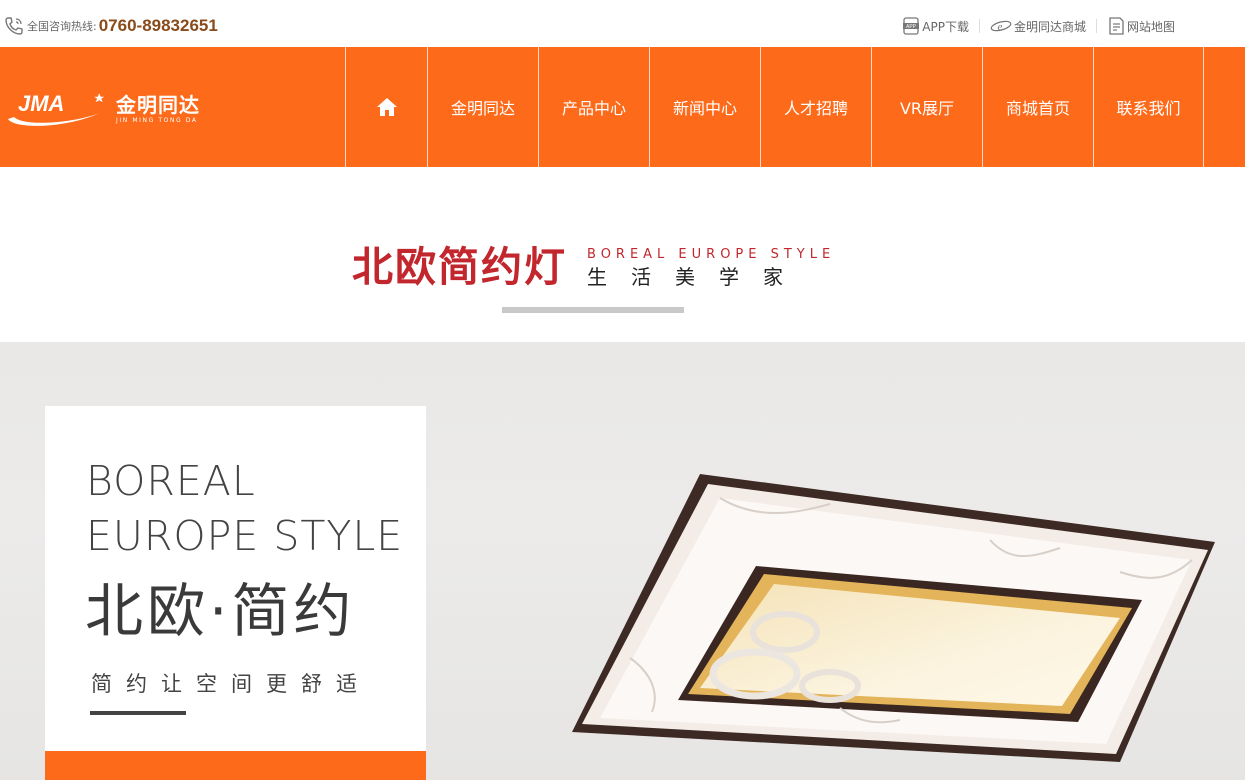 The width and height of the screenshot is (1245, 780). Describe the element at coordinates (697, 277) in the screenshot. I see `headline-subtitle: 生活美学家` at that location.